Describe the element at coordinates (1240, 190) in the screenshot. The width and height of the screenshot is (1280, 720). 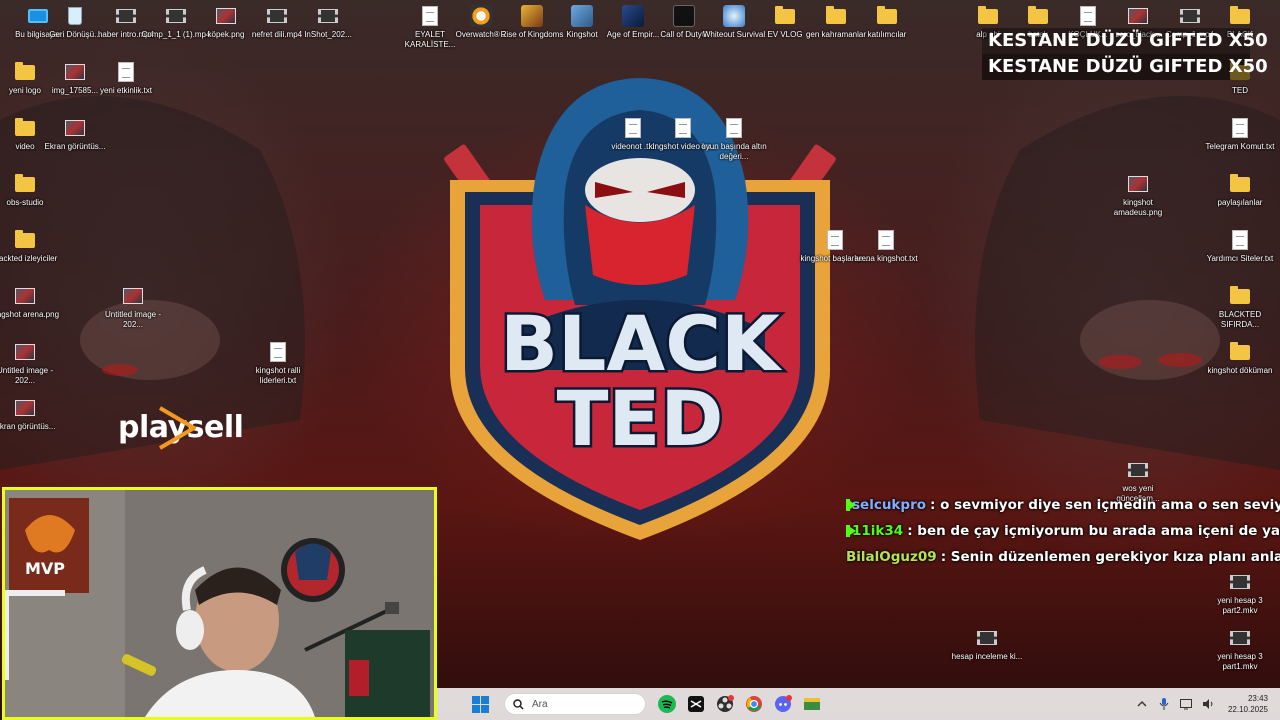
I see `desktop-icon: paylaşılanlar` at that location.